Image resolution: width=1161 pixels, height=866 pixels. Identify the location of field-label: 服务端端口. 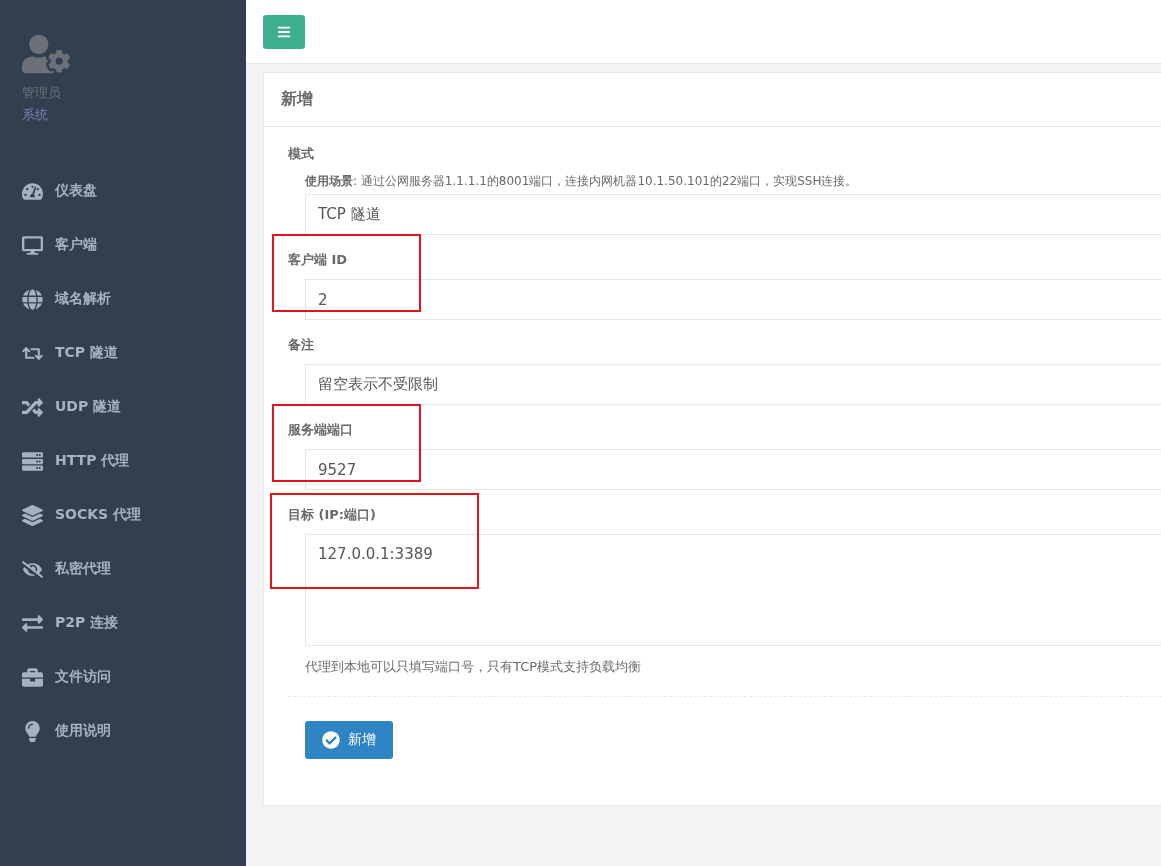
(321, 430).